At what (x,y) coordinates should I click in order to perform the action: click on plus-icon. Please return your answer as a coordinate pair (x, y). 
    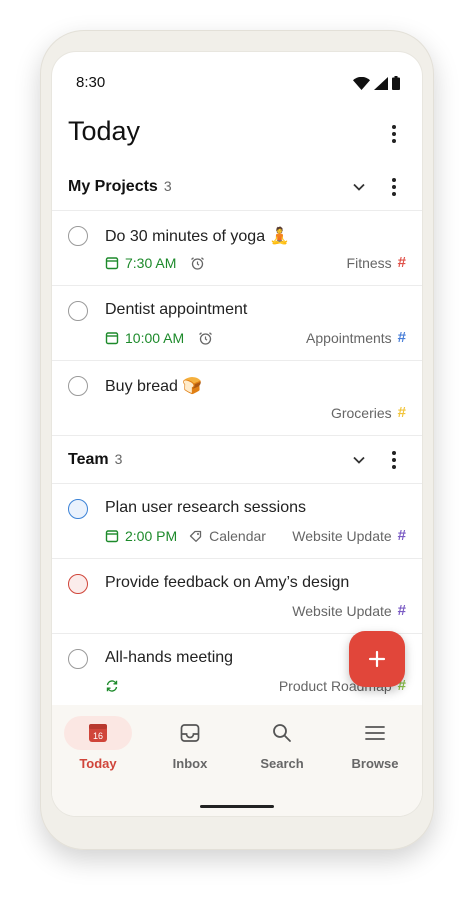
    Looking at the image, I should click on (377, 659).